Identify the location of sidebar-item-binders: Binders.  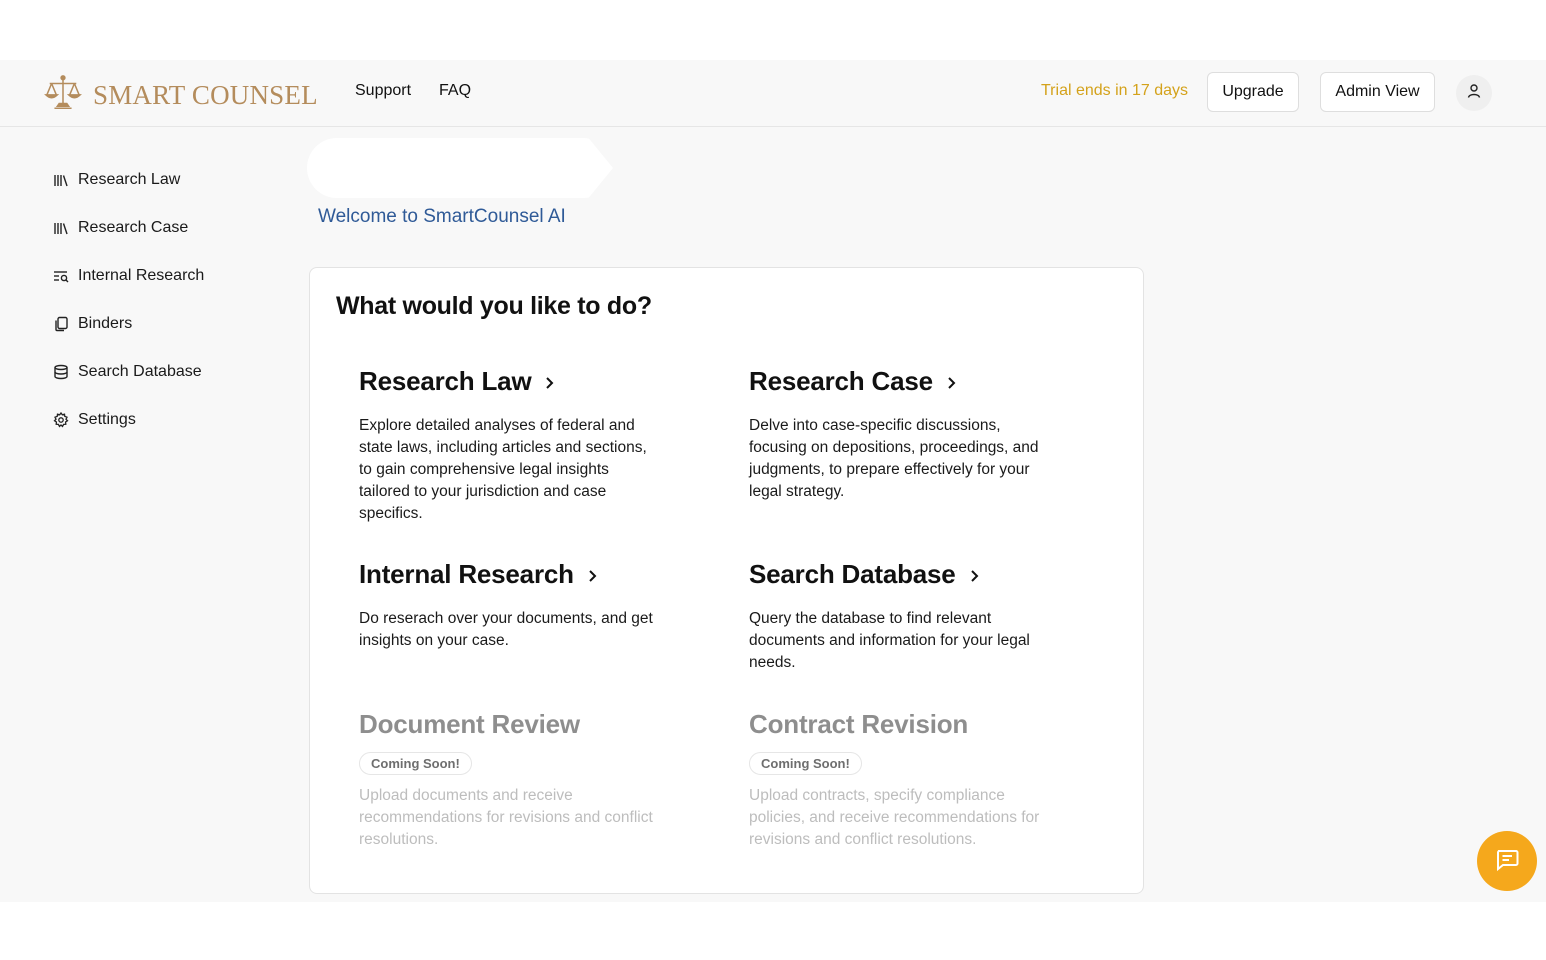
(128, 324).